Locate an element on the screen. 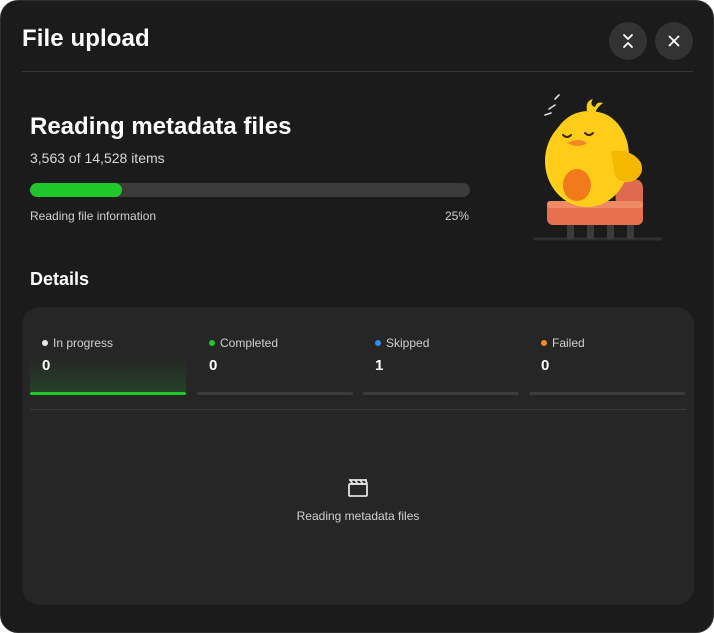 The image size is (714, 633). tab-label: Completed is located at coordinates (249, 343).